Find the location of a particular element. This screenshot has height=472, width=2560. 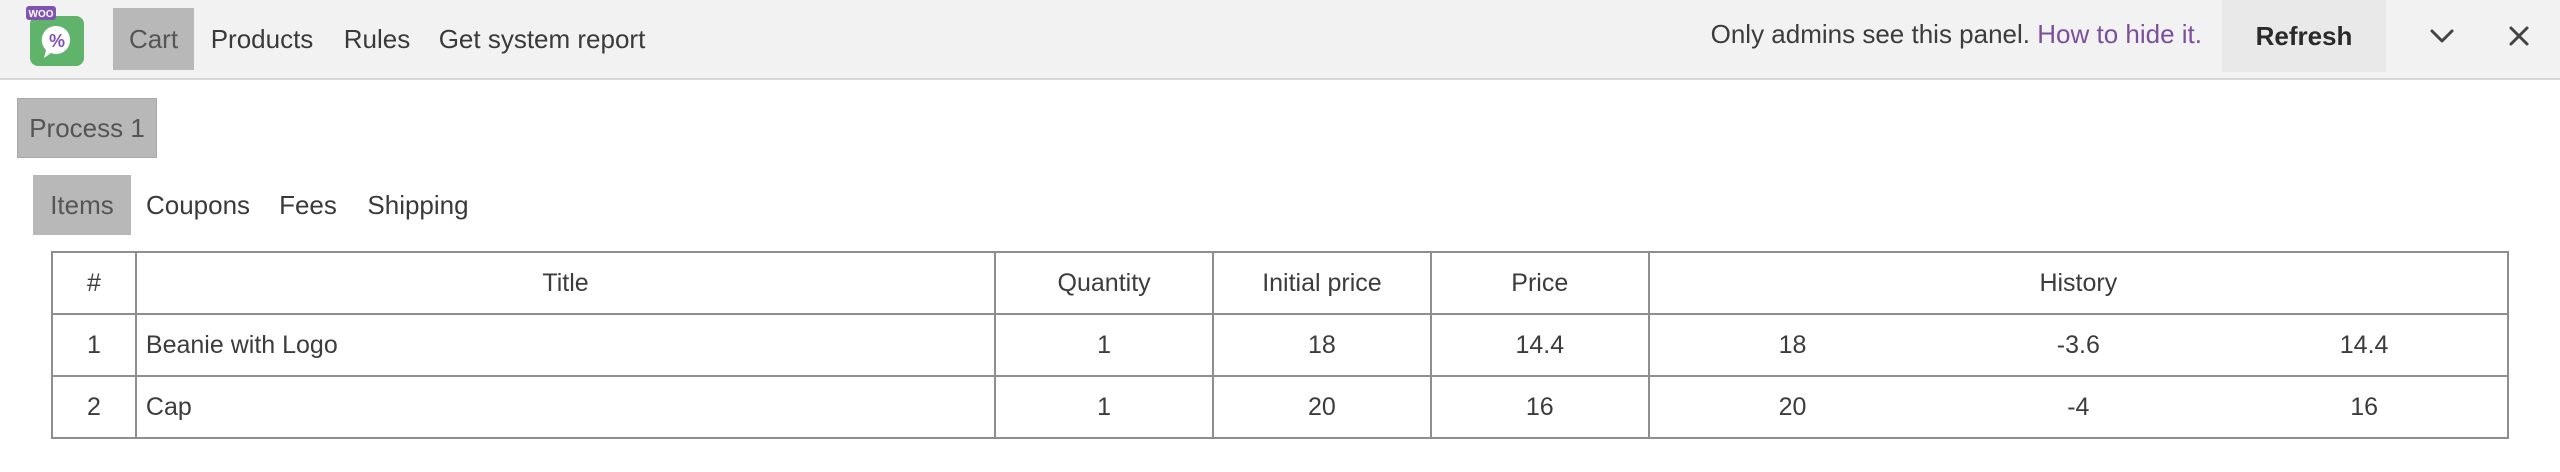

sub-tab-fees: Fees is located at coordinates (308, 205).